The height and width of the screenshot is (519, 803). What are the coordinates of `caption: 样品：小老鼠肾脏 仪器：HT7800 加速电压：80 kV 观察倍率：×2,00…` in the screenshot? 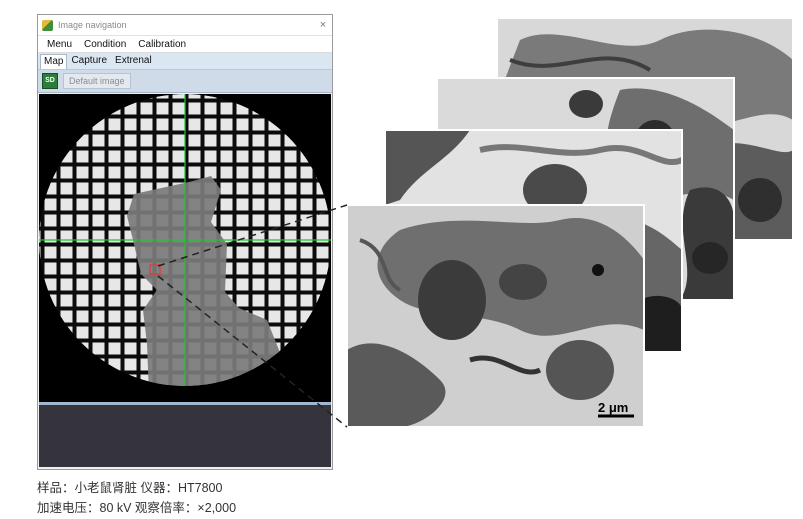 It's located at (136, 498).